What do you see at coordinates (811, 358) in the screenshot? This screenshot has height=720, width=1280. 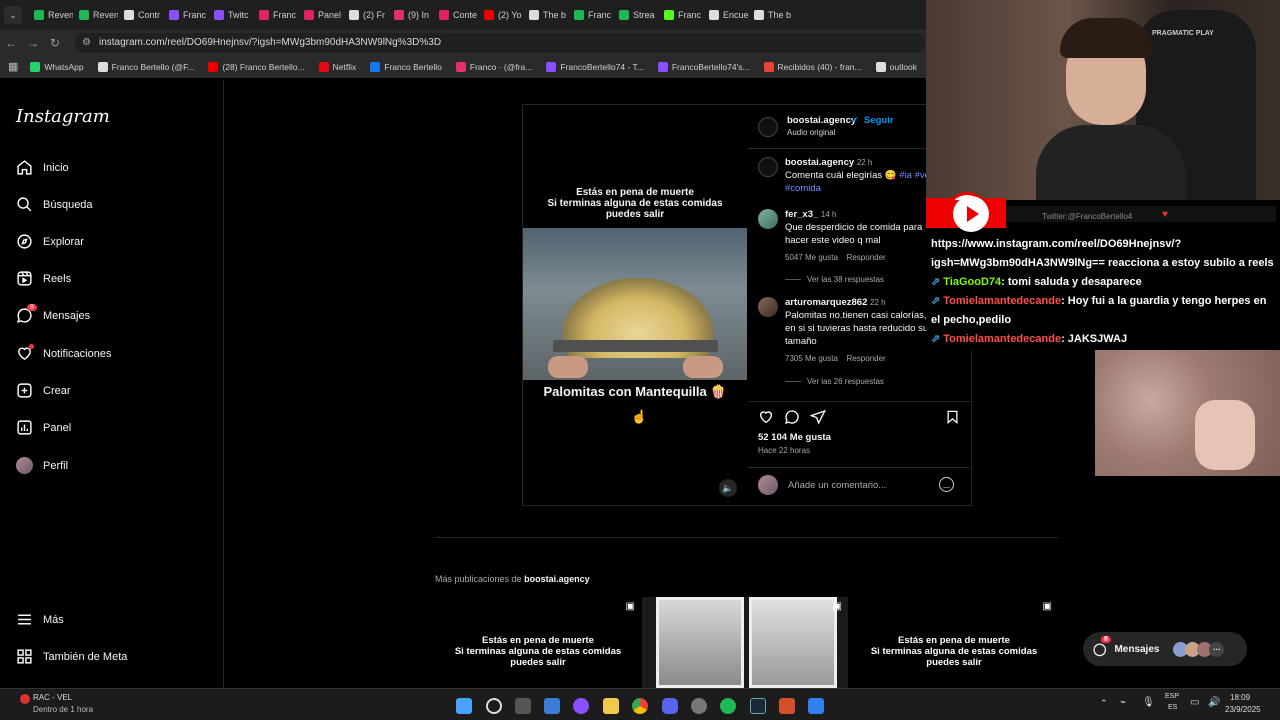 I see `comment-likes: 7305 Me gusta` at bounding box center [811, 358].